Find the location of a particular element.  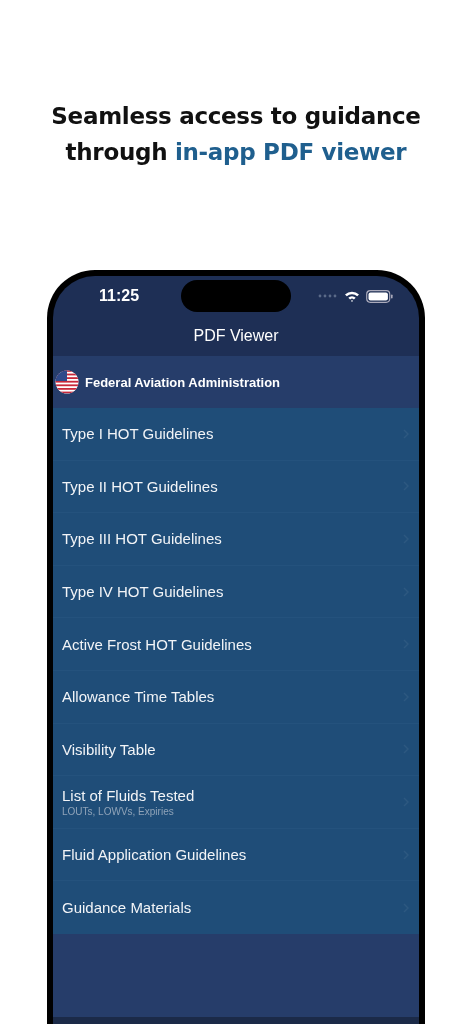

list-item: Active Frost HOT Guidelines is located at coordinates (236, 644).